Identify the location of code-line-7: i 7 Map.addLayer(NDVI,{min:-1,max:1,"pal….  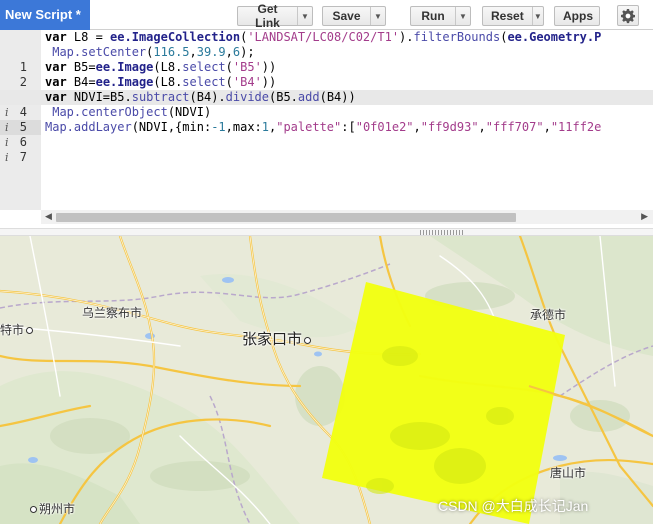
(326, 142).